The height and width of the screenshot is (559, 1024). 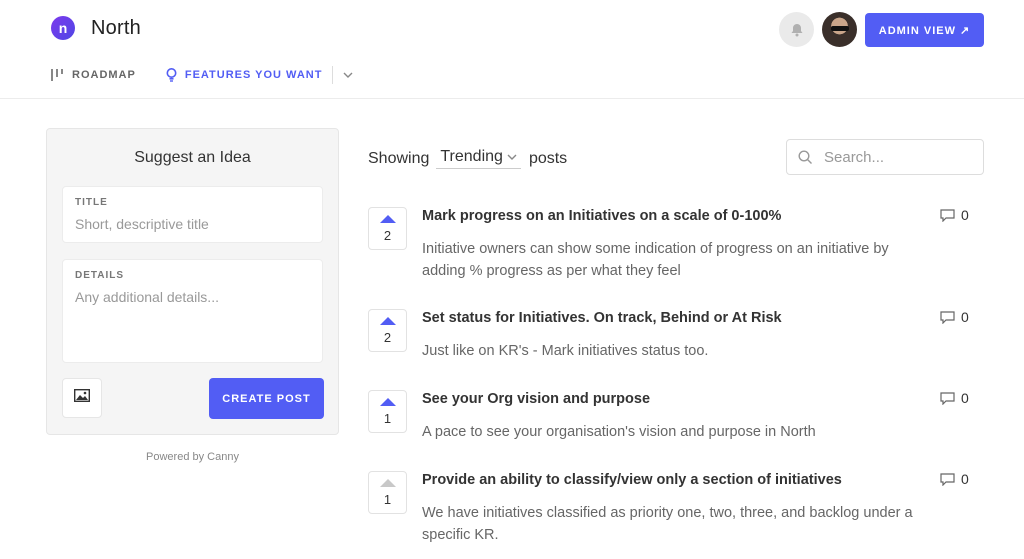 What do you see at coordinates (924, 30) in the screenshot?
I see `admin-view-button: ADMIN VIEW ↗` at bounding box center [924, 30].